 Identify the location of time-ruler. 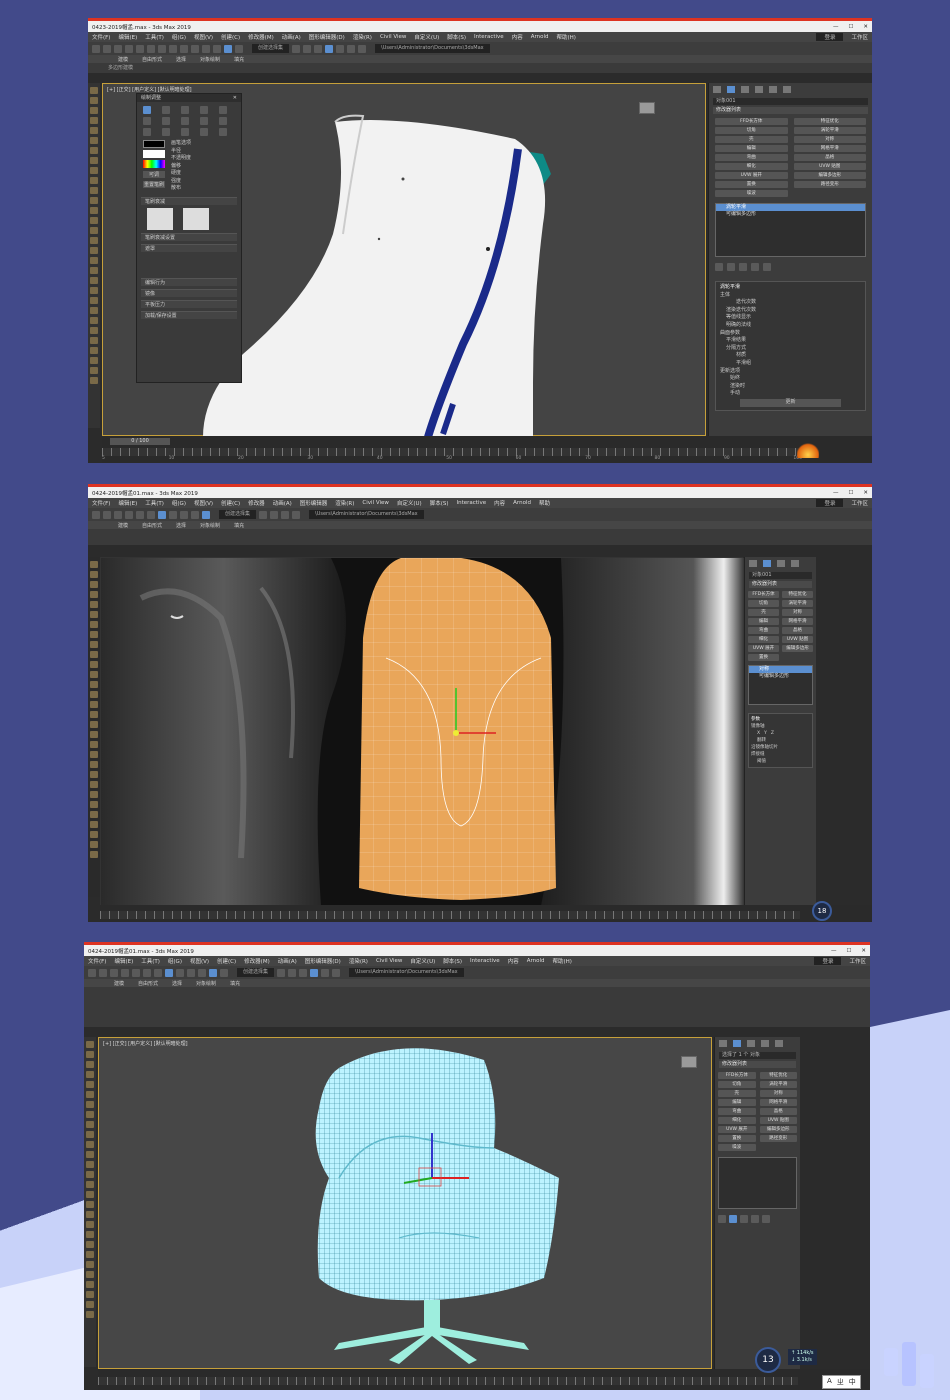
(450, 915).